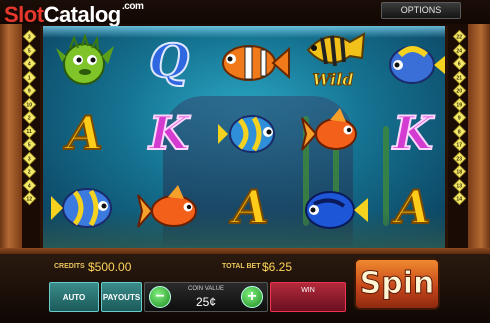 This screenshot has height=323, width=490. I want to click on payline-number: 21, so click(459, 77).